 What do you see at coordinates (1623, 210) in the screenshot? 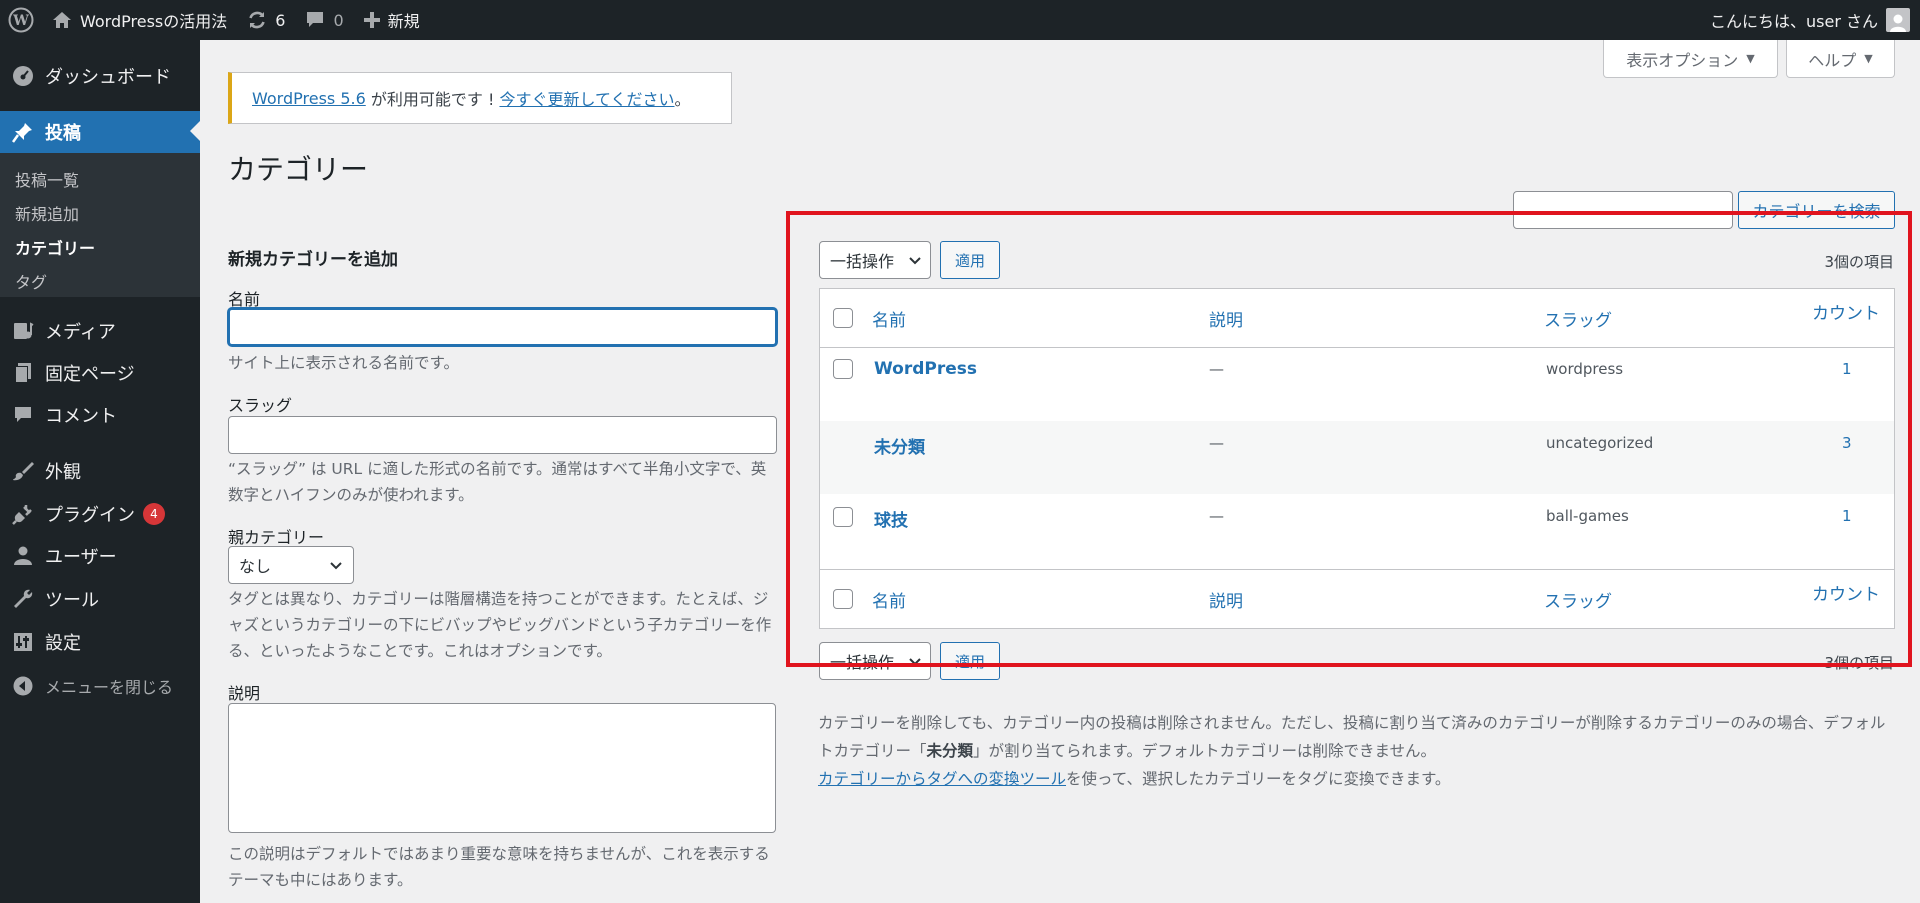
I see `category-search-input` at bounding box center [1623, 210].